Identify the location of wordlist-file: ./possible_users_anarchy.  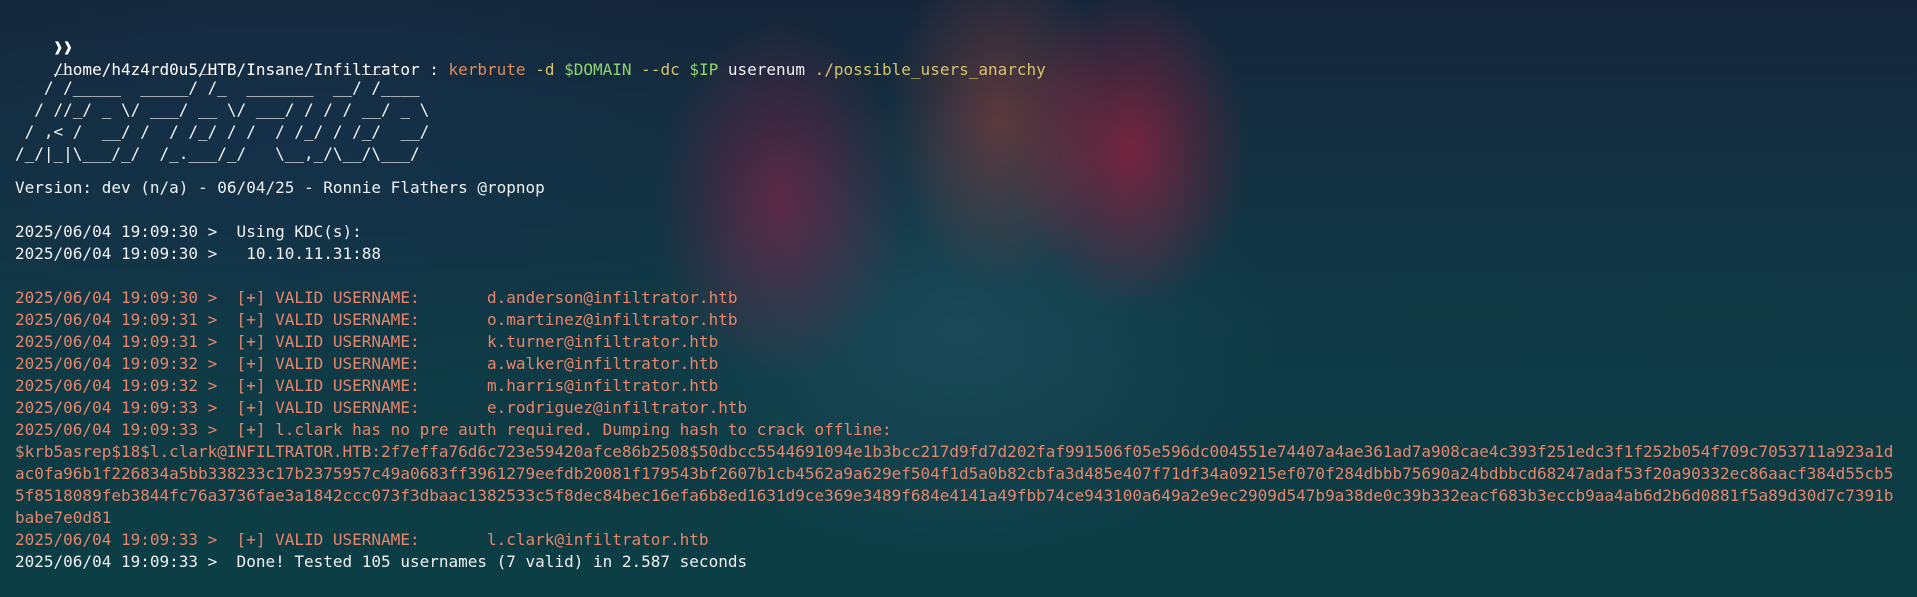
(930, 69).